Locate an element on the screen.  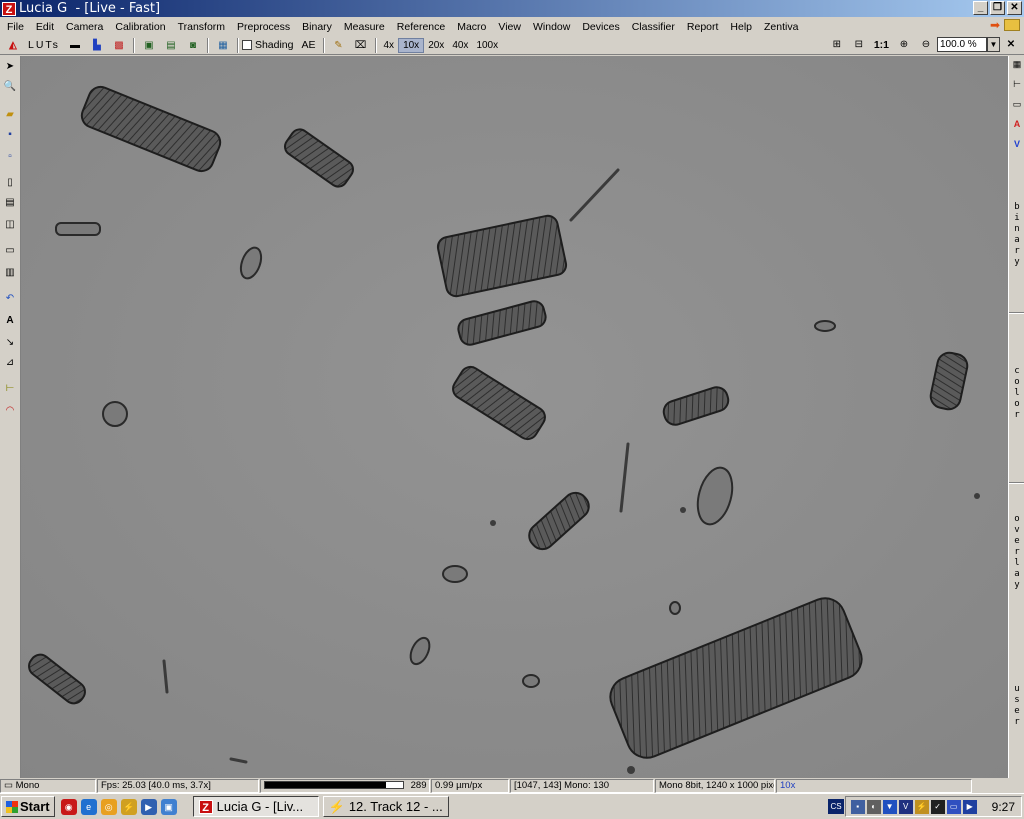
menu-measure: Measure is located at coordinates (364, 27).